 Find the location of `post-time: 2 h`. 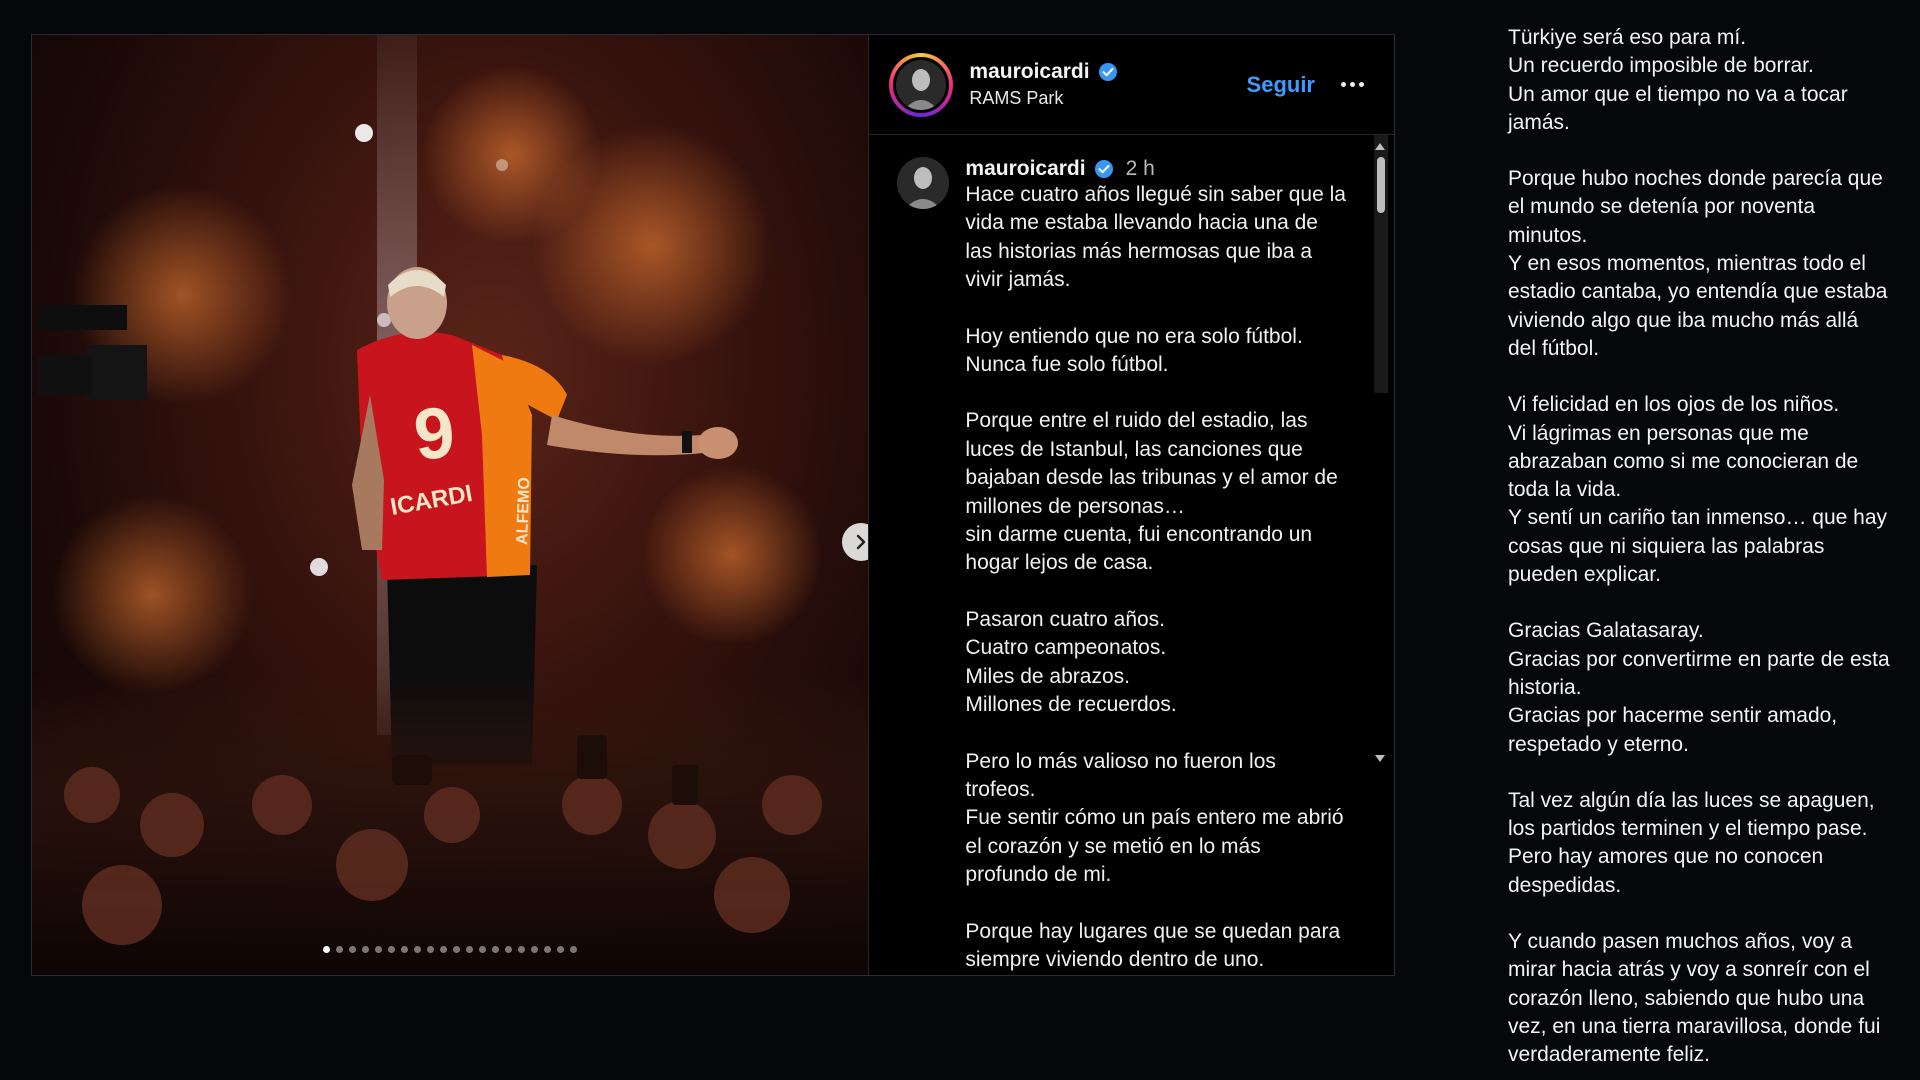

post-time: 2 h is located at coordinates (1140, 168).